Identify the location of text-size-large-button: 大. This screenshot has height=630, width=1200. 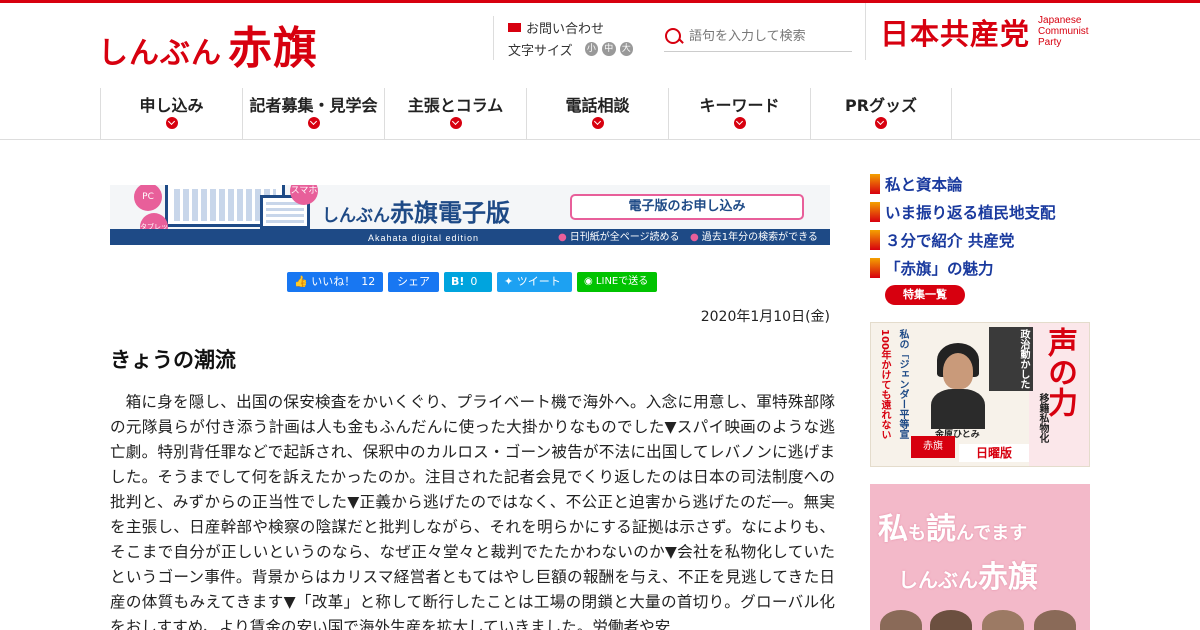
(626, 49).